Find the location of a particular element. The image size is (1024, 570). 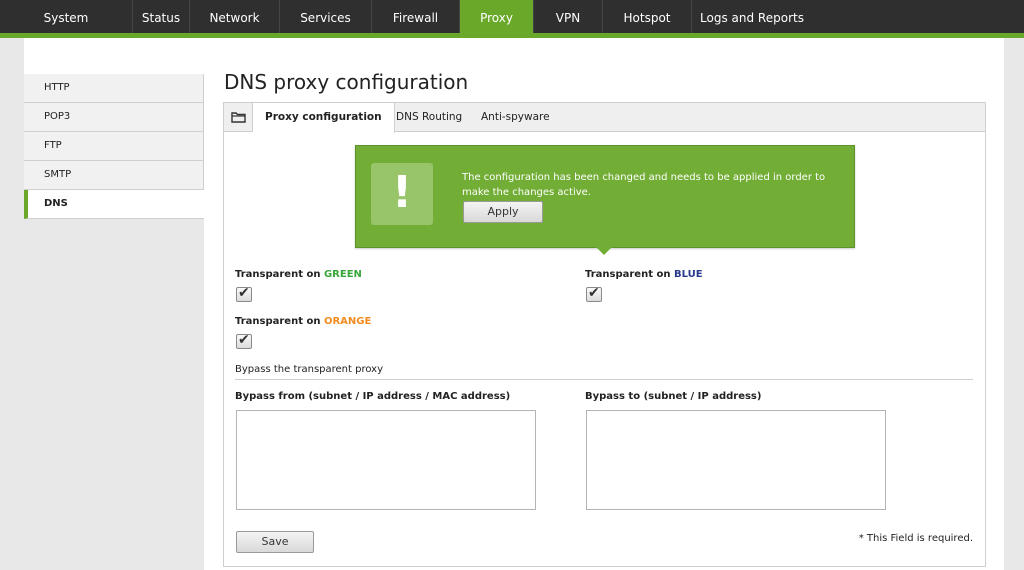

nav-item-system: System is located at coordinates (66, 16).